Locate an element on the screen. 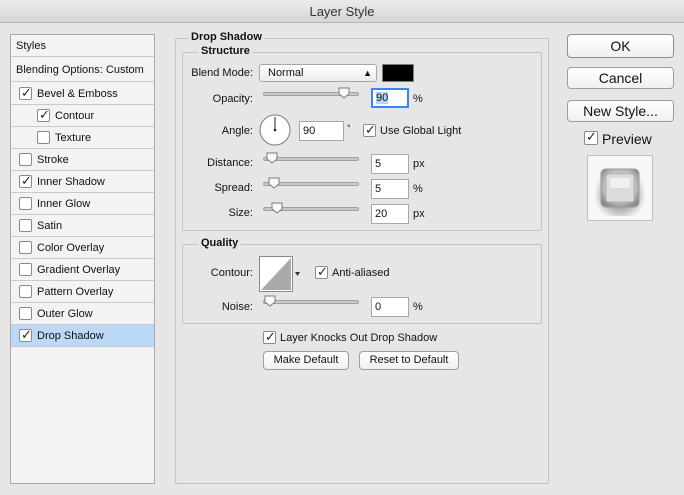 The width and height of the screenshot is (684, 495). contour-picker is located at coordinates (280, 274).